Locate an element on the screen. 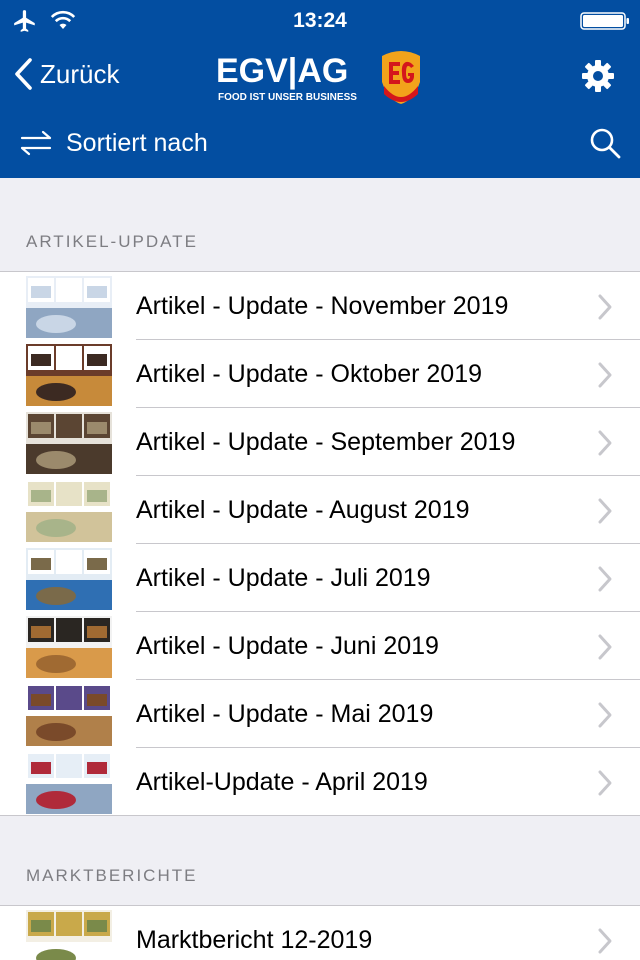 The image size is (640, 960). section-header-artikel-update: ARTIKEL-UPDATE is located at coordinates (112, 241).